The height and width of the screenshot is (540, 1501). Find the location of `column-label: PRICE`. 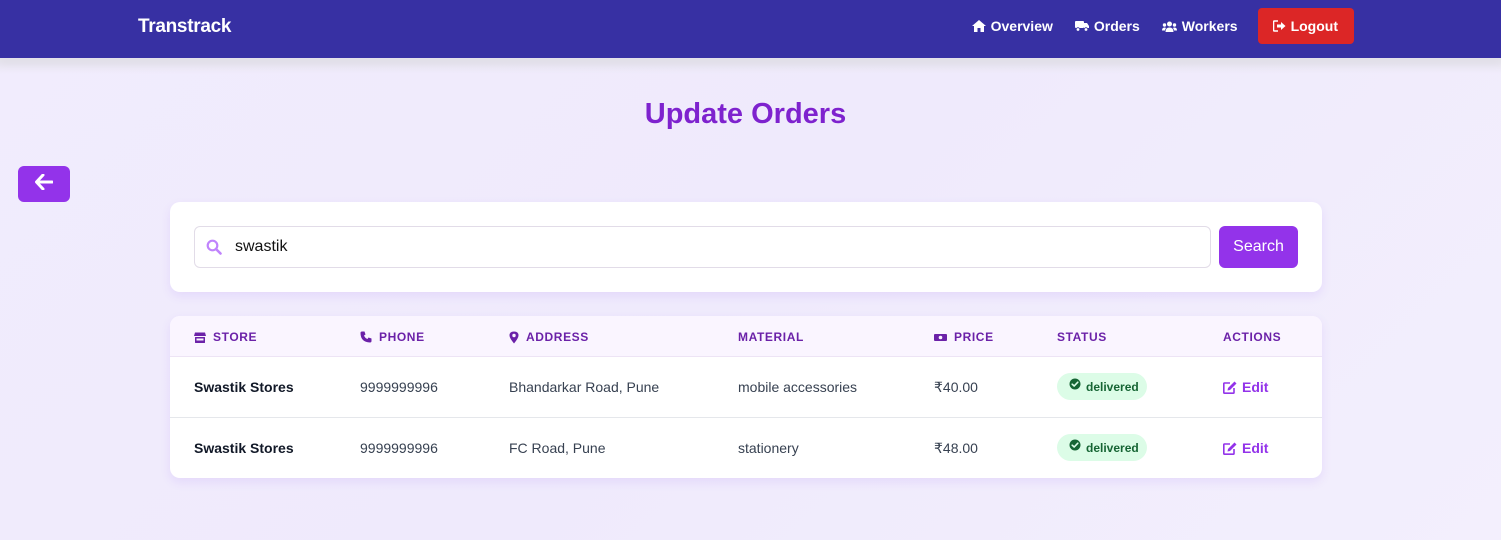

column-label: PRICE is located at coordinates (974, 337).